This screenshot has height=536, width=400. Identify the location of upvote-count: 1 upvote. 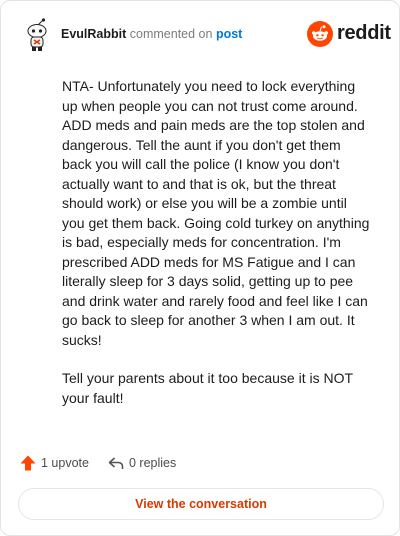
(65, 463).